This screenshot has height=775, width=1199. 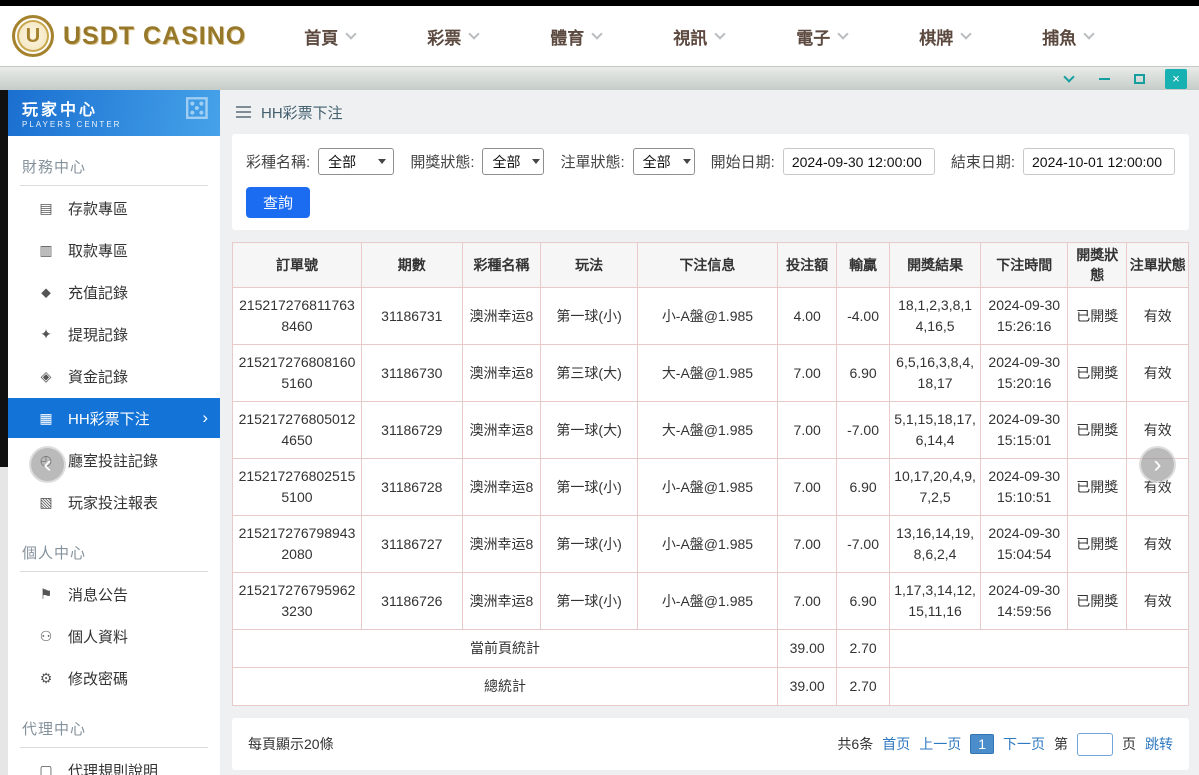 What do you see at coordinates (444, 38) in the screenshot?
I see `nav-item-label: 彩票` at bounding box center [444, 38].